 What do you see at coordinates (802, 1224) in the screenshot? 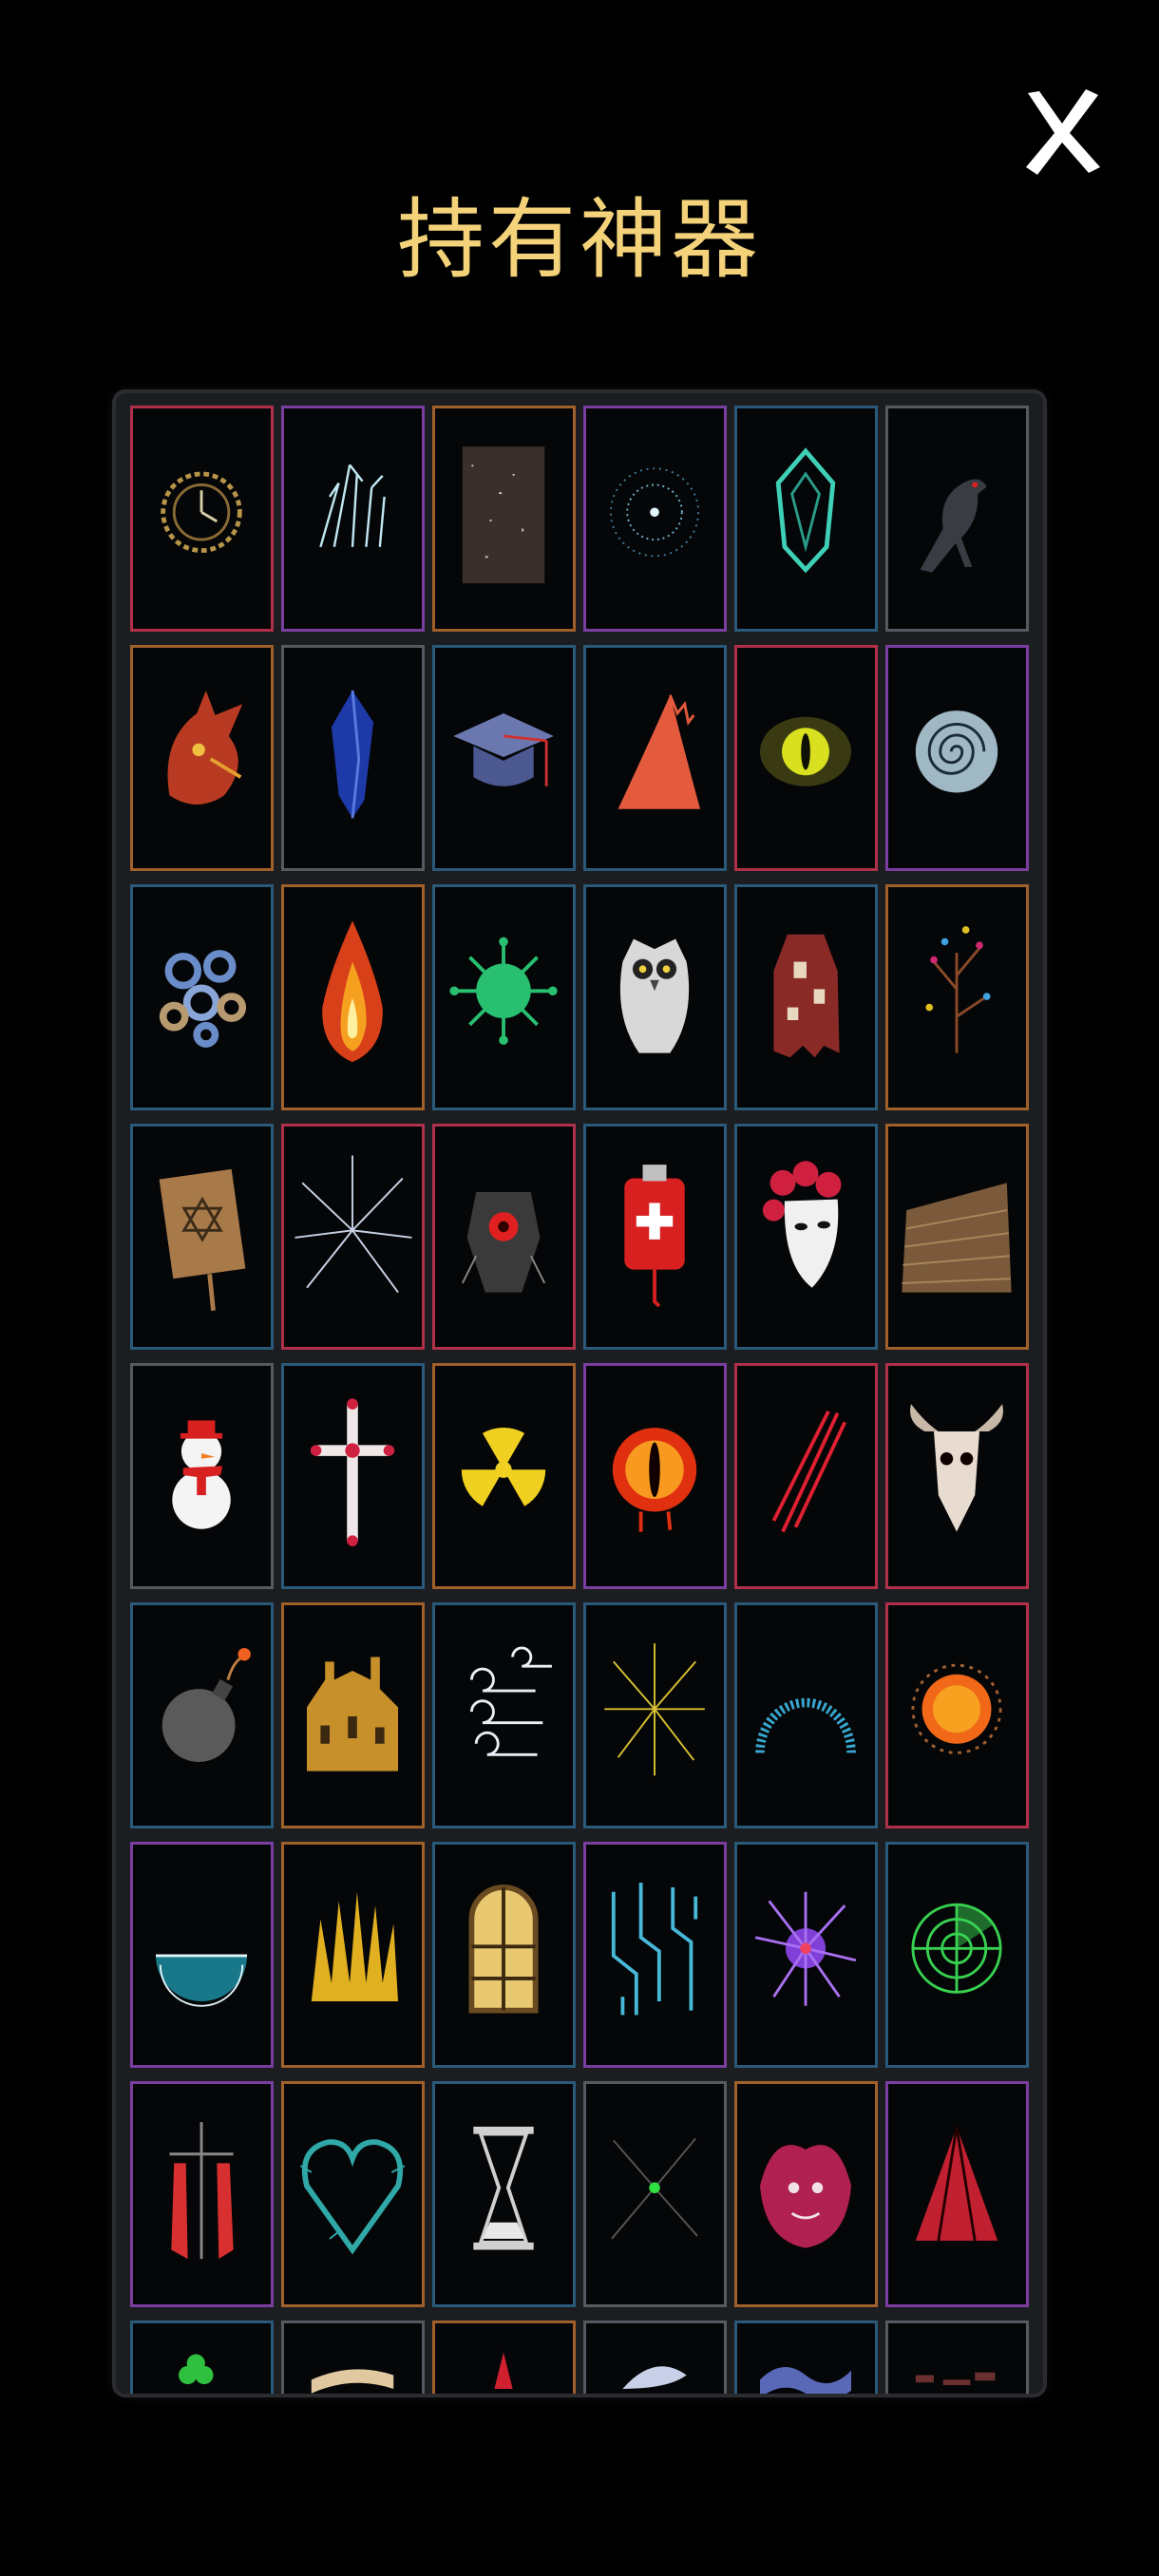
I see `rose-mask-icon` at bounding box center [802, 1224].